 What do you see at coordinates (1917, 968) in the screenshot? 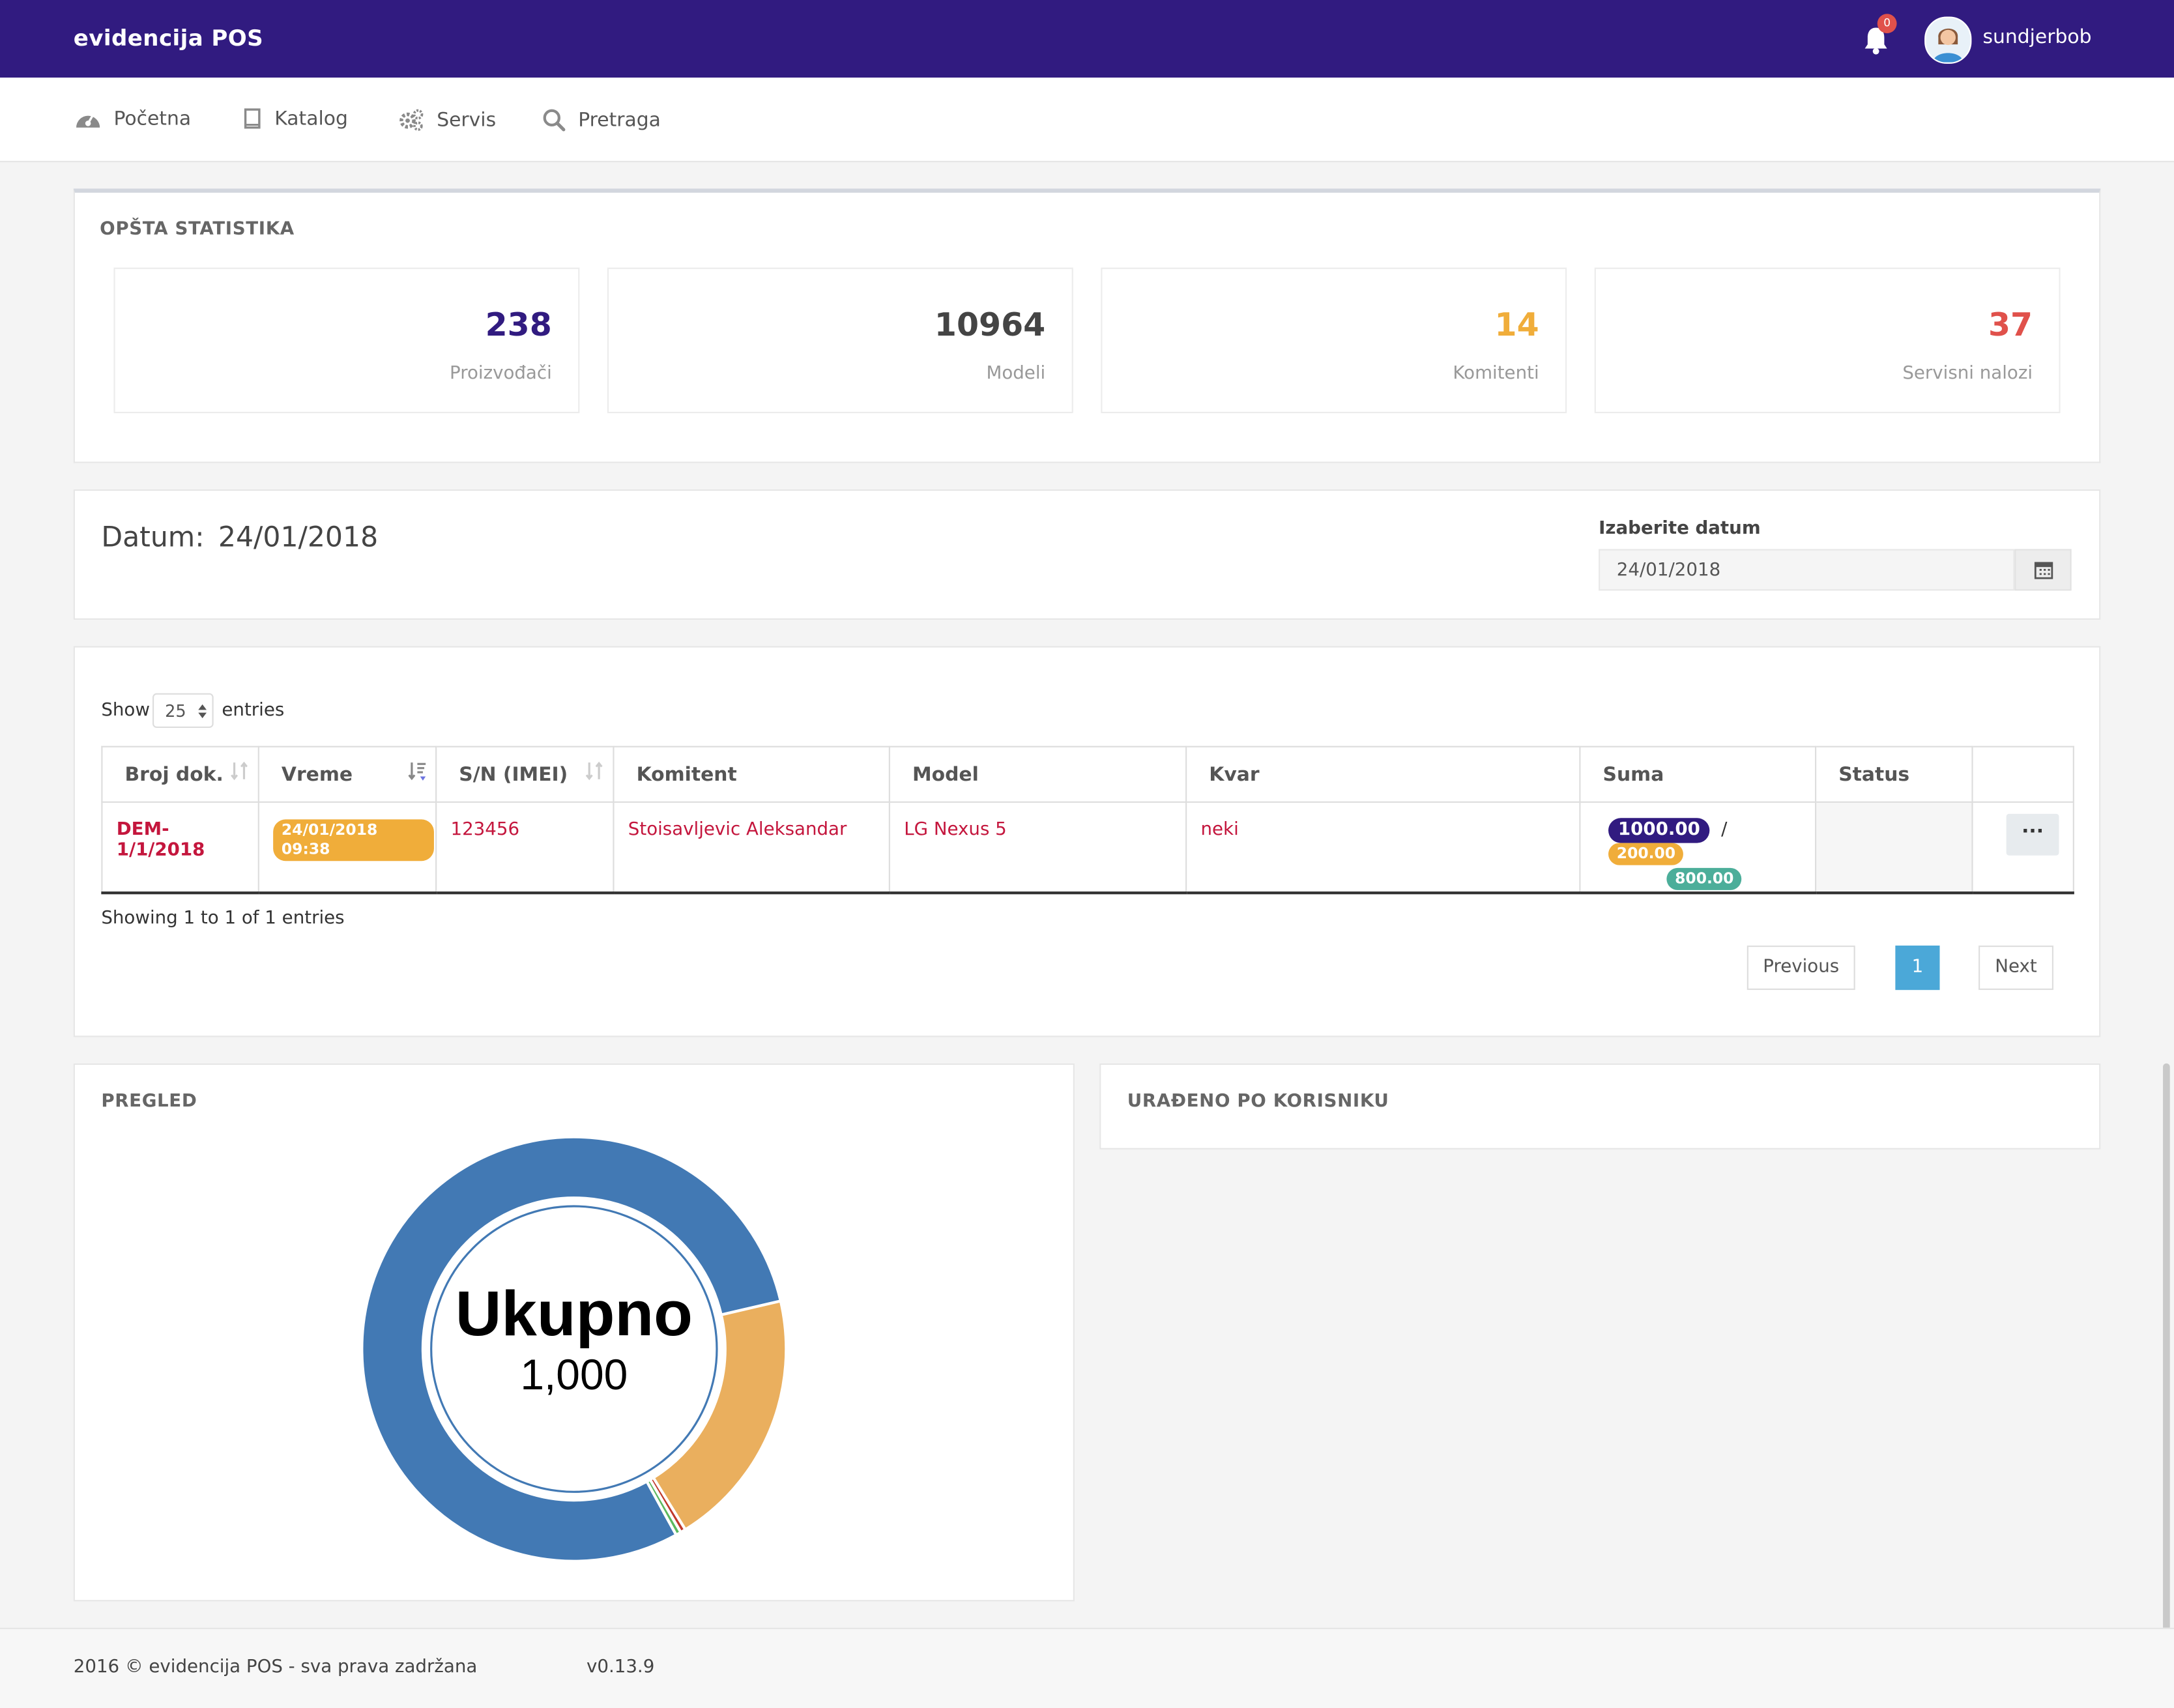
I see `pagination-page-1: 1` at bounding box center [1917, 968].